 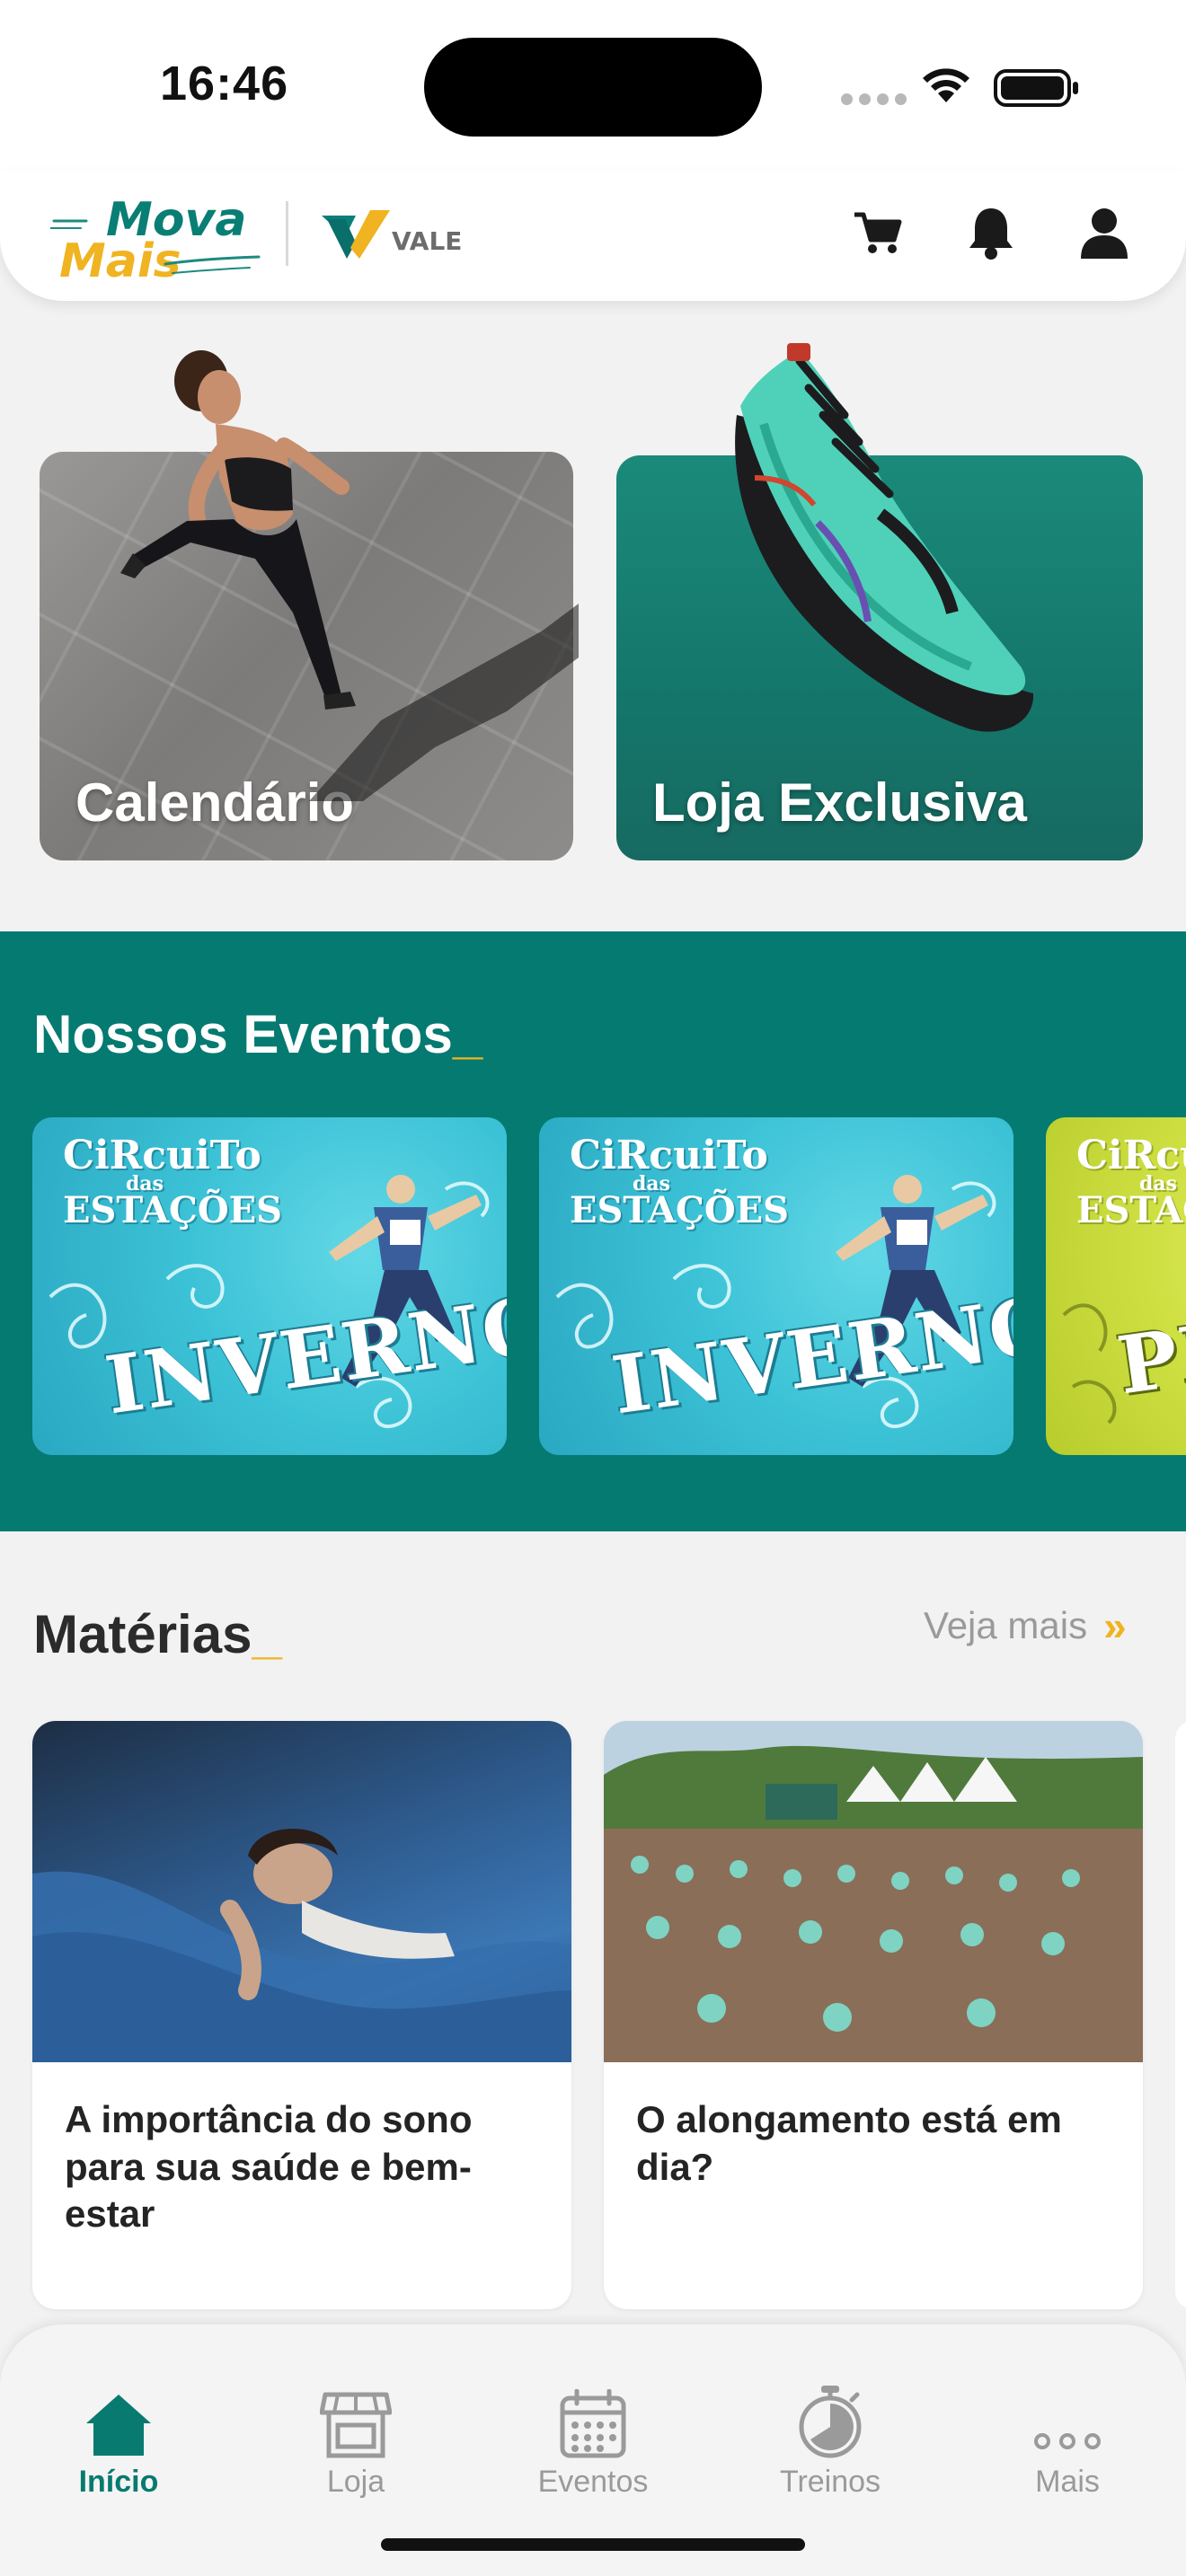 I want to click on articles-section-title: Matérias_, so click(x=157, y=1634).